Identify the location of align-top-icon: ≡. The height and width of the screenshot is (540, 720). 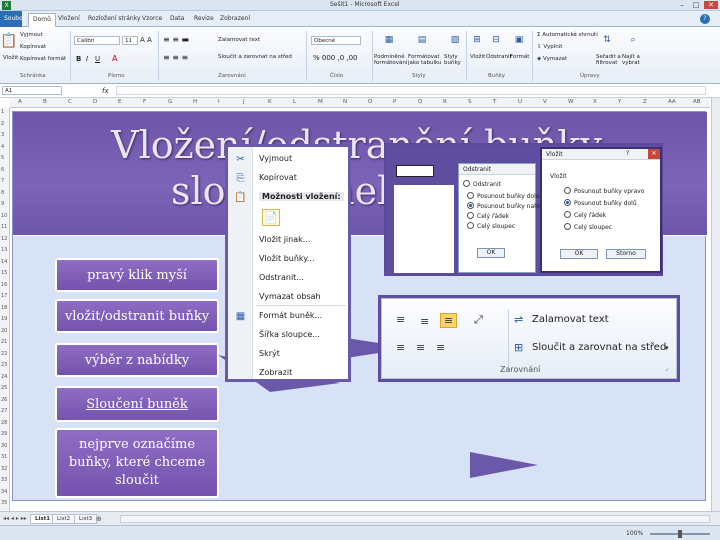
(400, 319).